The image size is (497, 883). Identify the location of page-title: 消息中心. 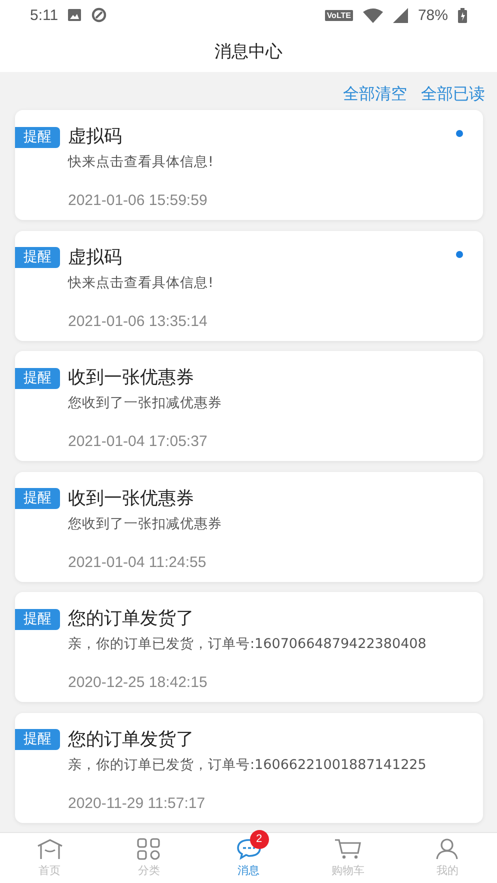
(248, 51).